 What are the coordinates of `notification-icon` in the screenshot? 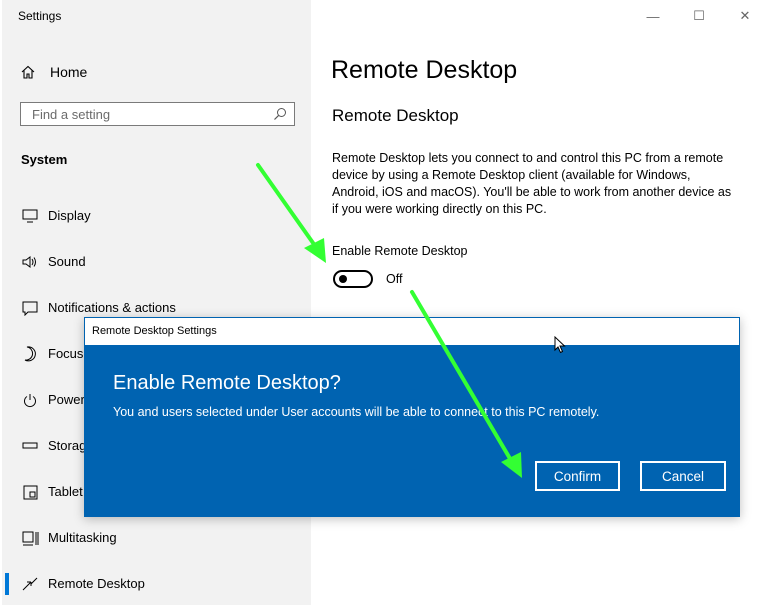 It's located at (30, 308).